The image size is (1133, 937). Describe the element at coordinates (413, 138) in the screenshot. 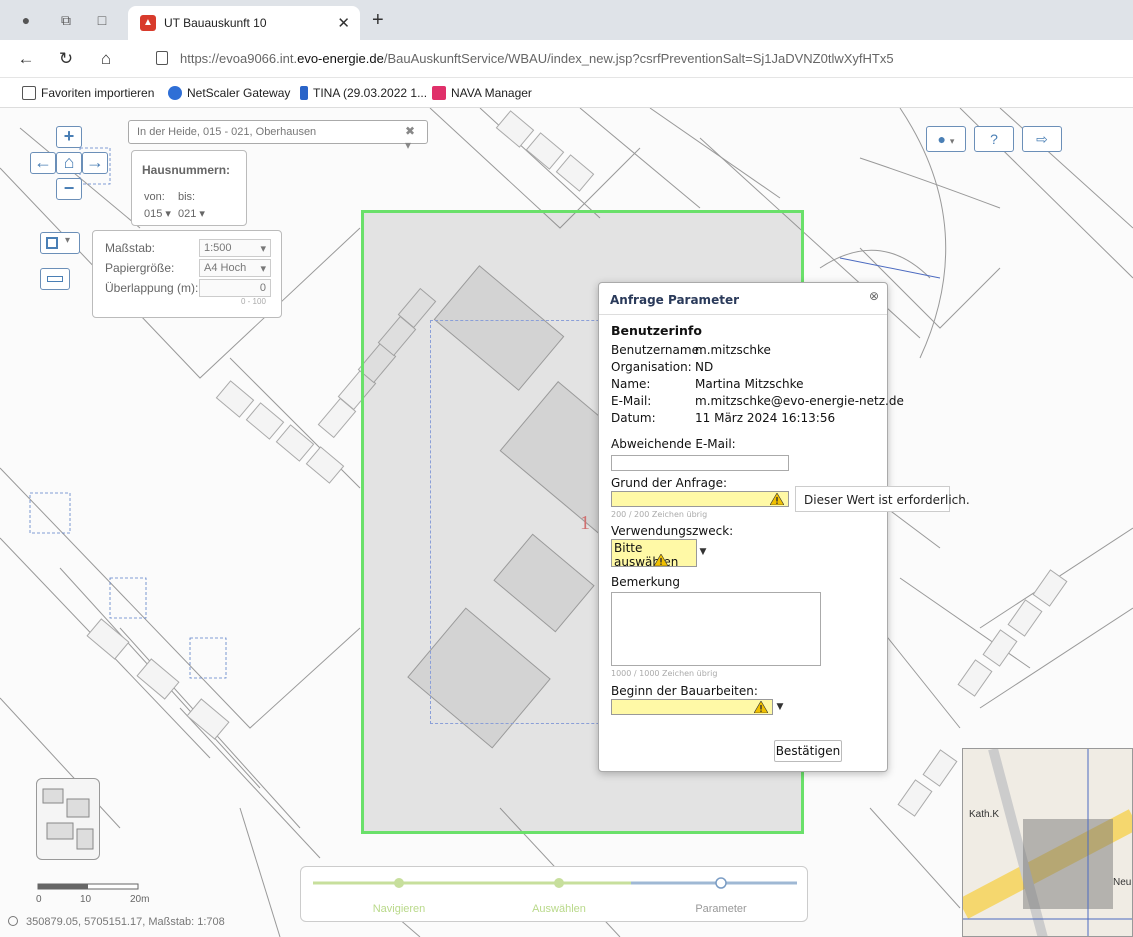

I see `clear-search-icon: ✖ ▾` at that location.